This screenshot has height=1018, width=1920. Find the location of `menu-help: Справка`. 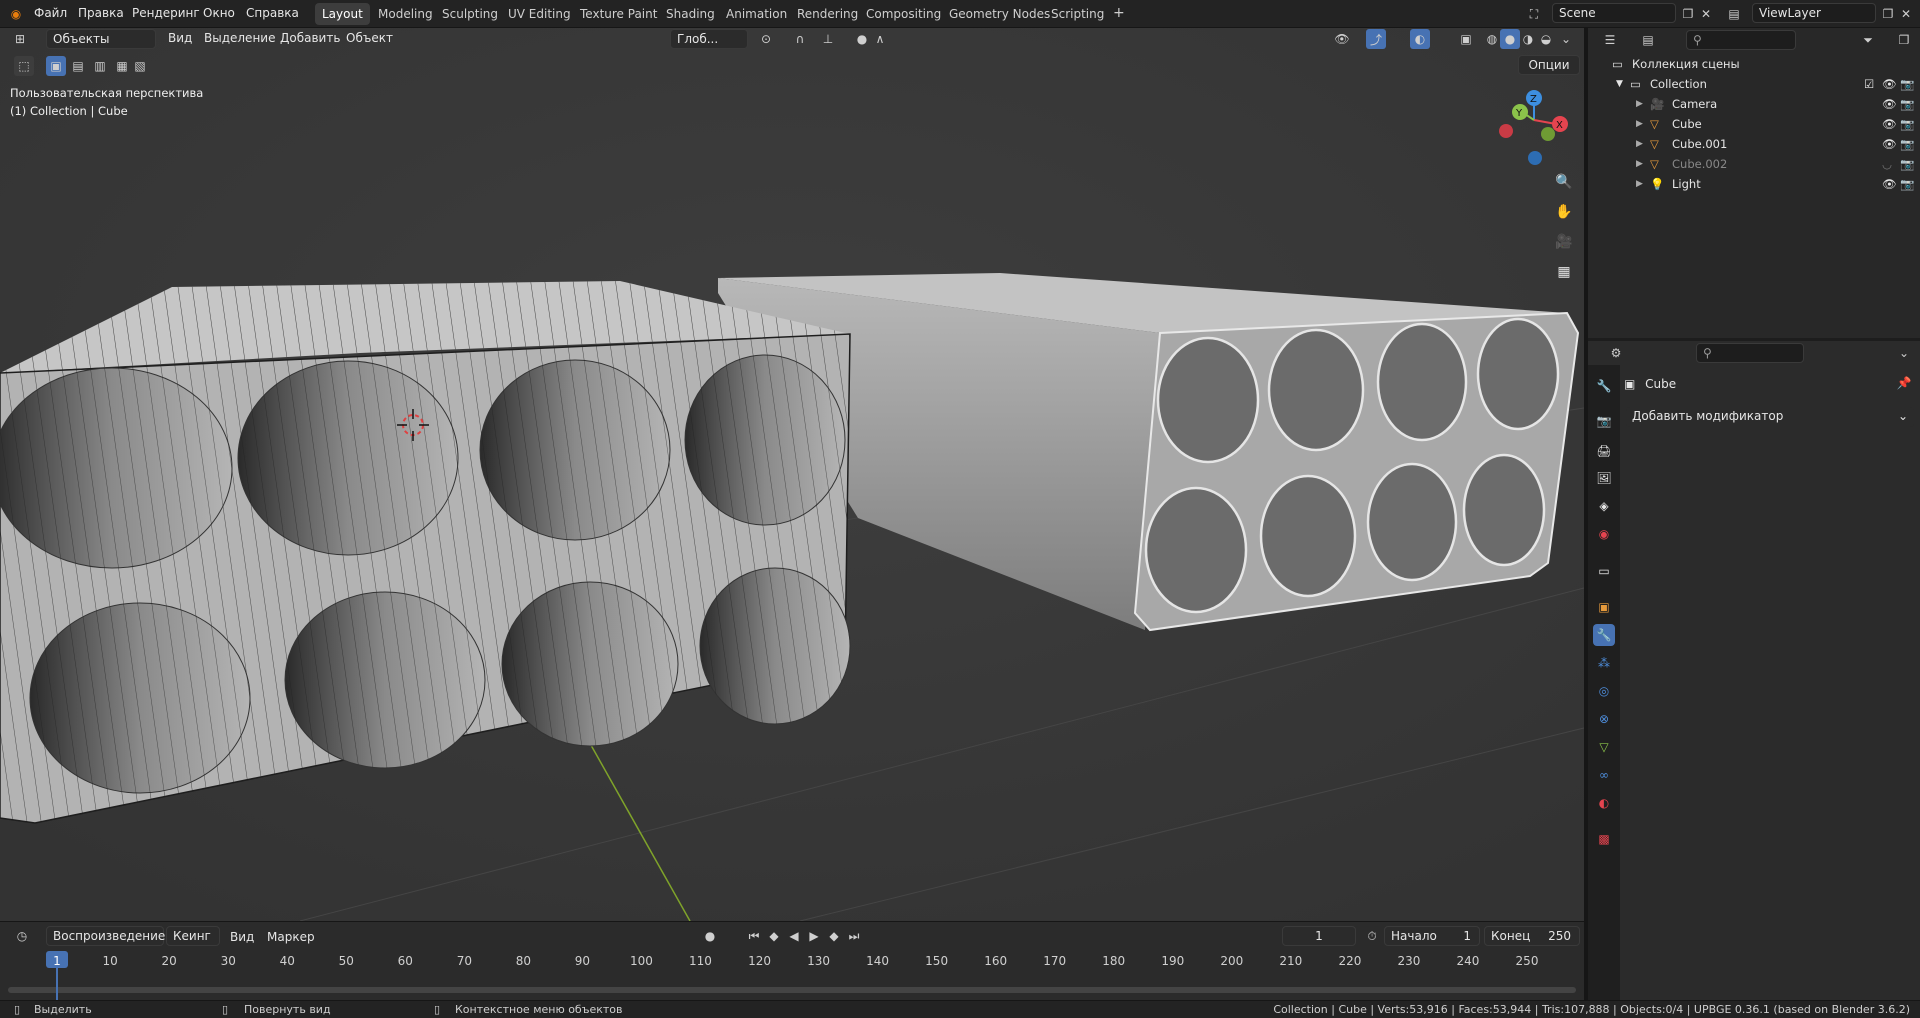

menu-help: Справка is located at coordinates (272, 13).